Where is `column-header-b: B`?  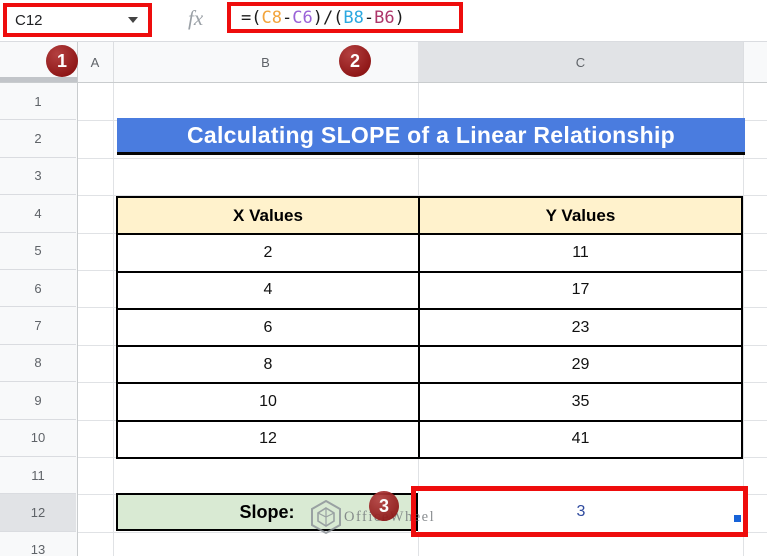
column-header-b: B is located at coordinates (266, 62).